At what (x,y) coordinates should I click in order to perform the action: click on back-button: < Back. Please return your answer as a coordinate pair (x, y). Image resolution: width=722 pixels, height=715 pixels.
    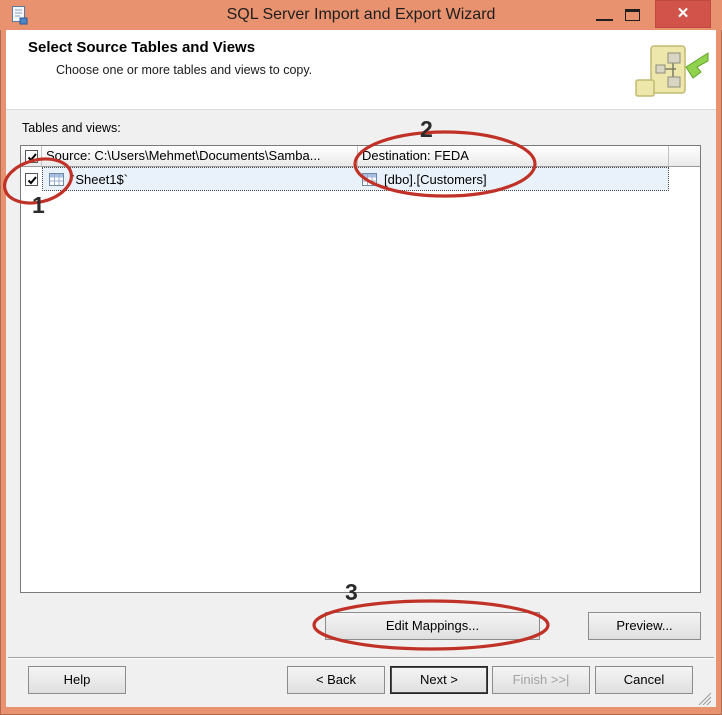
    Looking at the image, I should click on (336, 680).